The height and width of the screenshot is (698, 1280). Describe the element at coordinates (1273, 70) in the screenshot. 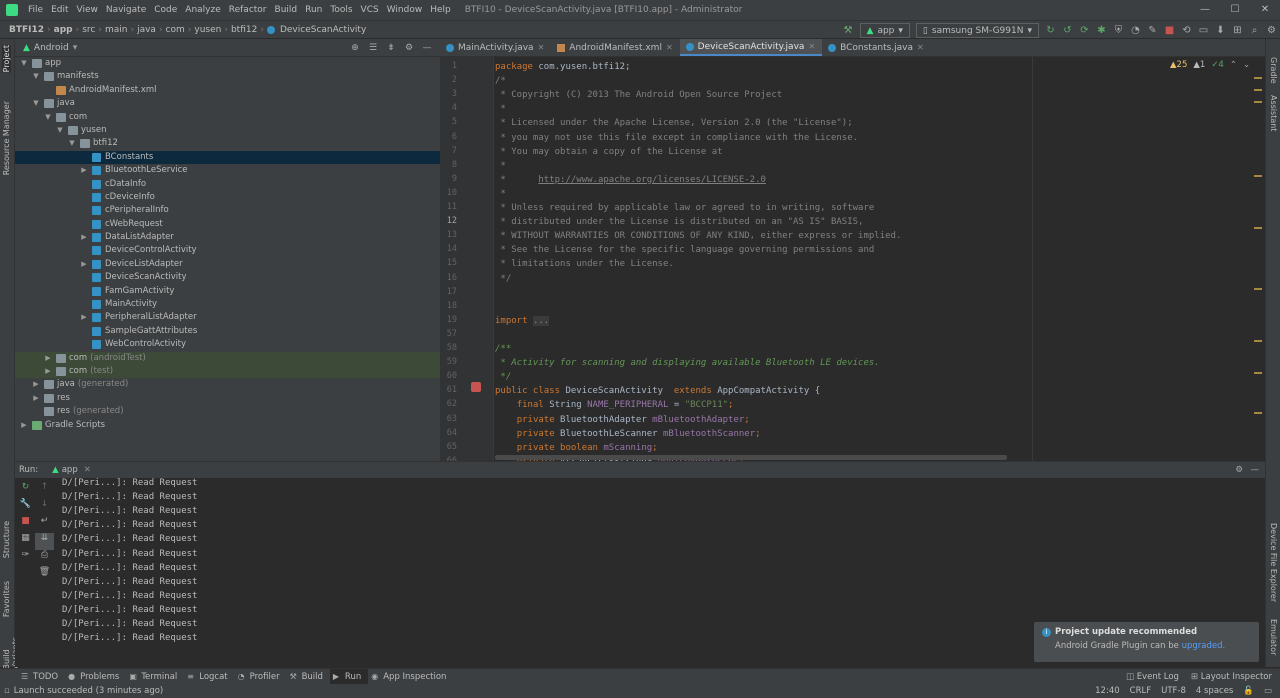

I see `gradle-tool-tab: Gradle` at that location.